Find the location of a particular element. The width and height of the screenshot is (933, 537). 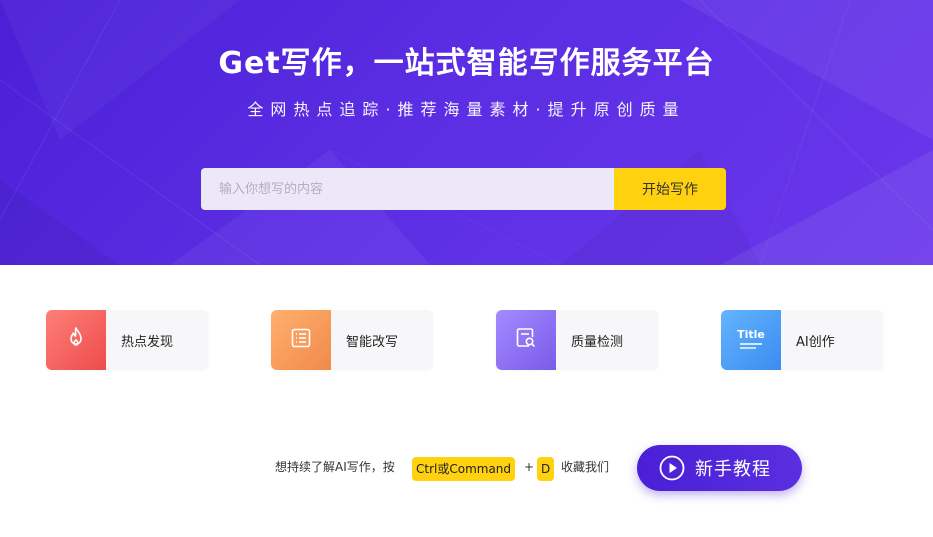

document-search-icon is located at coordinates (526, 340).